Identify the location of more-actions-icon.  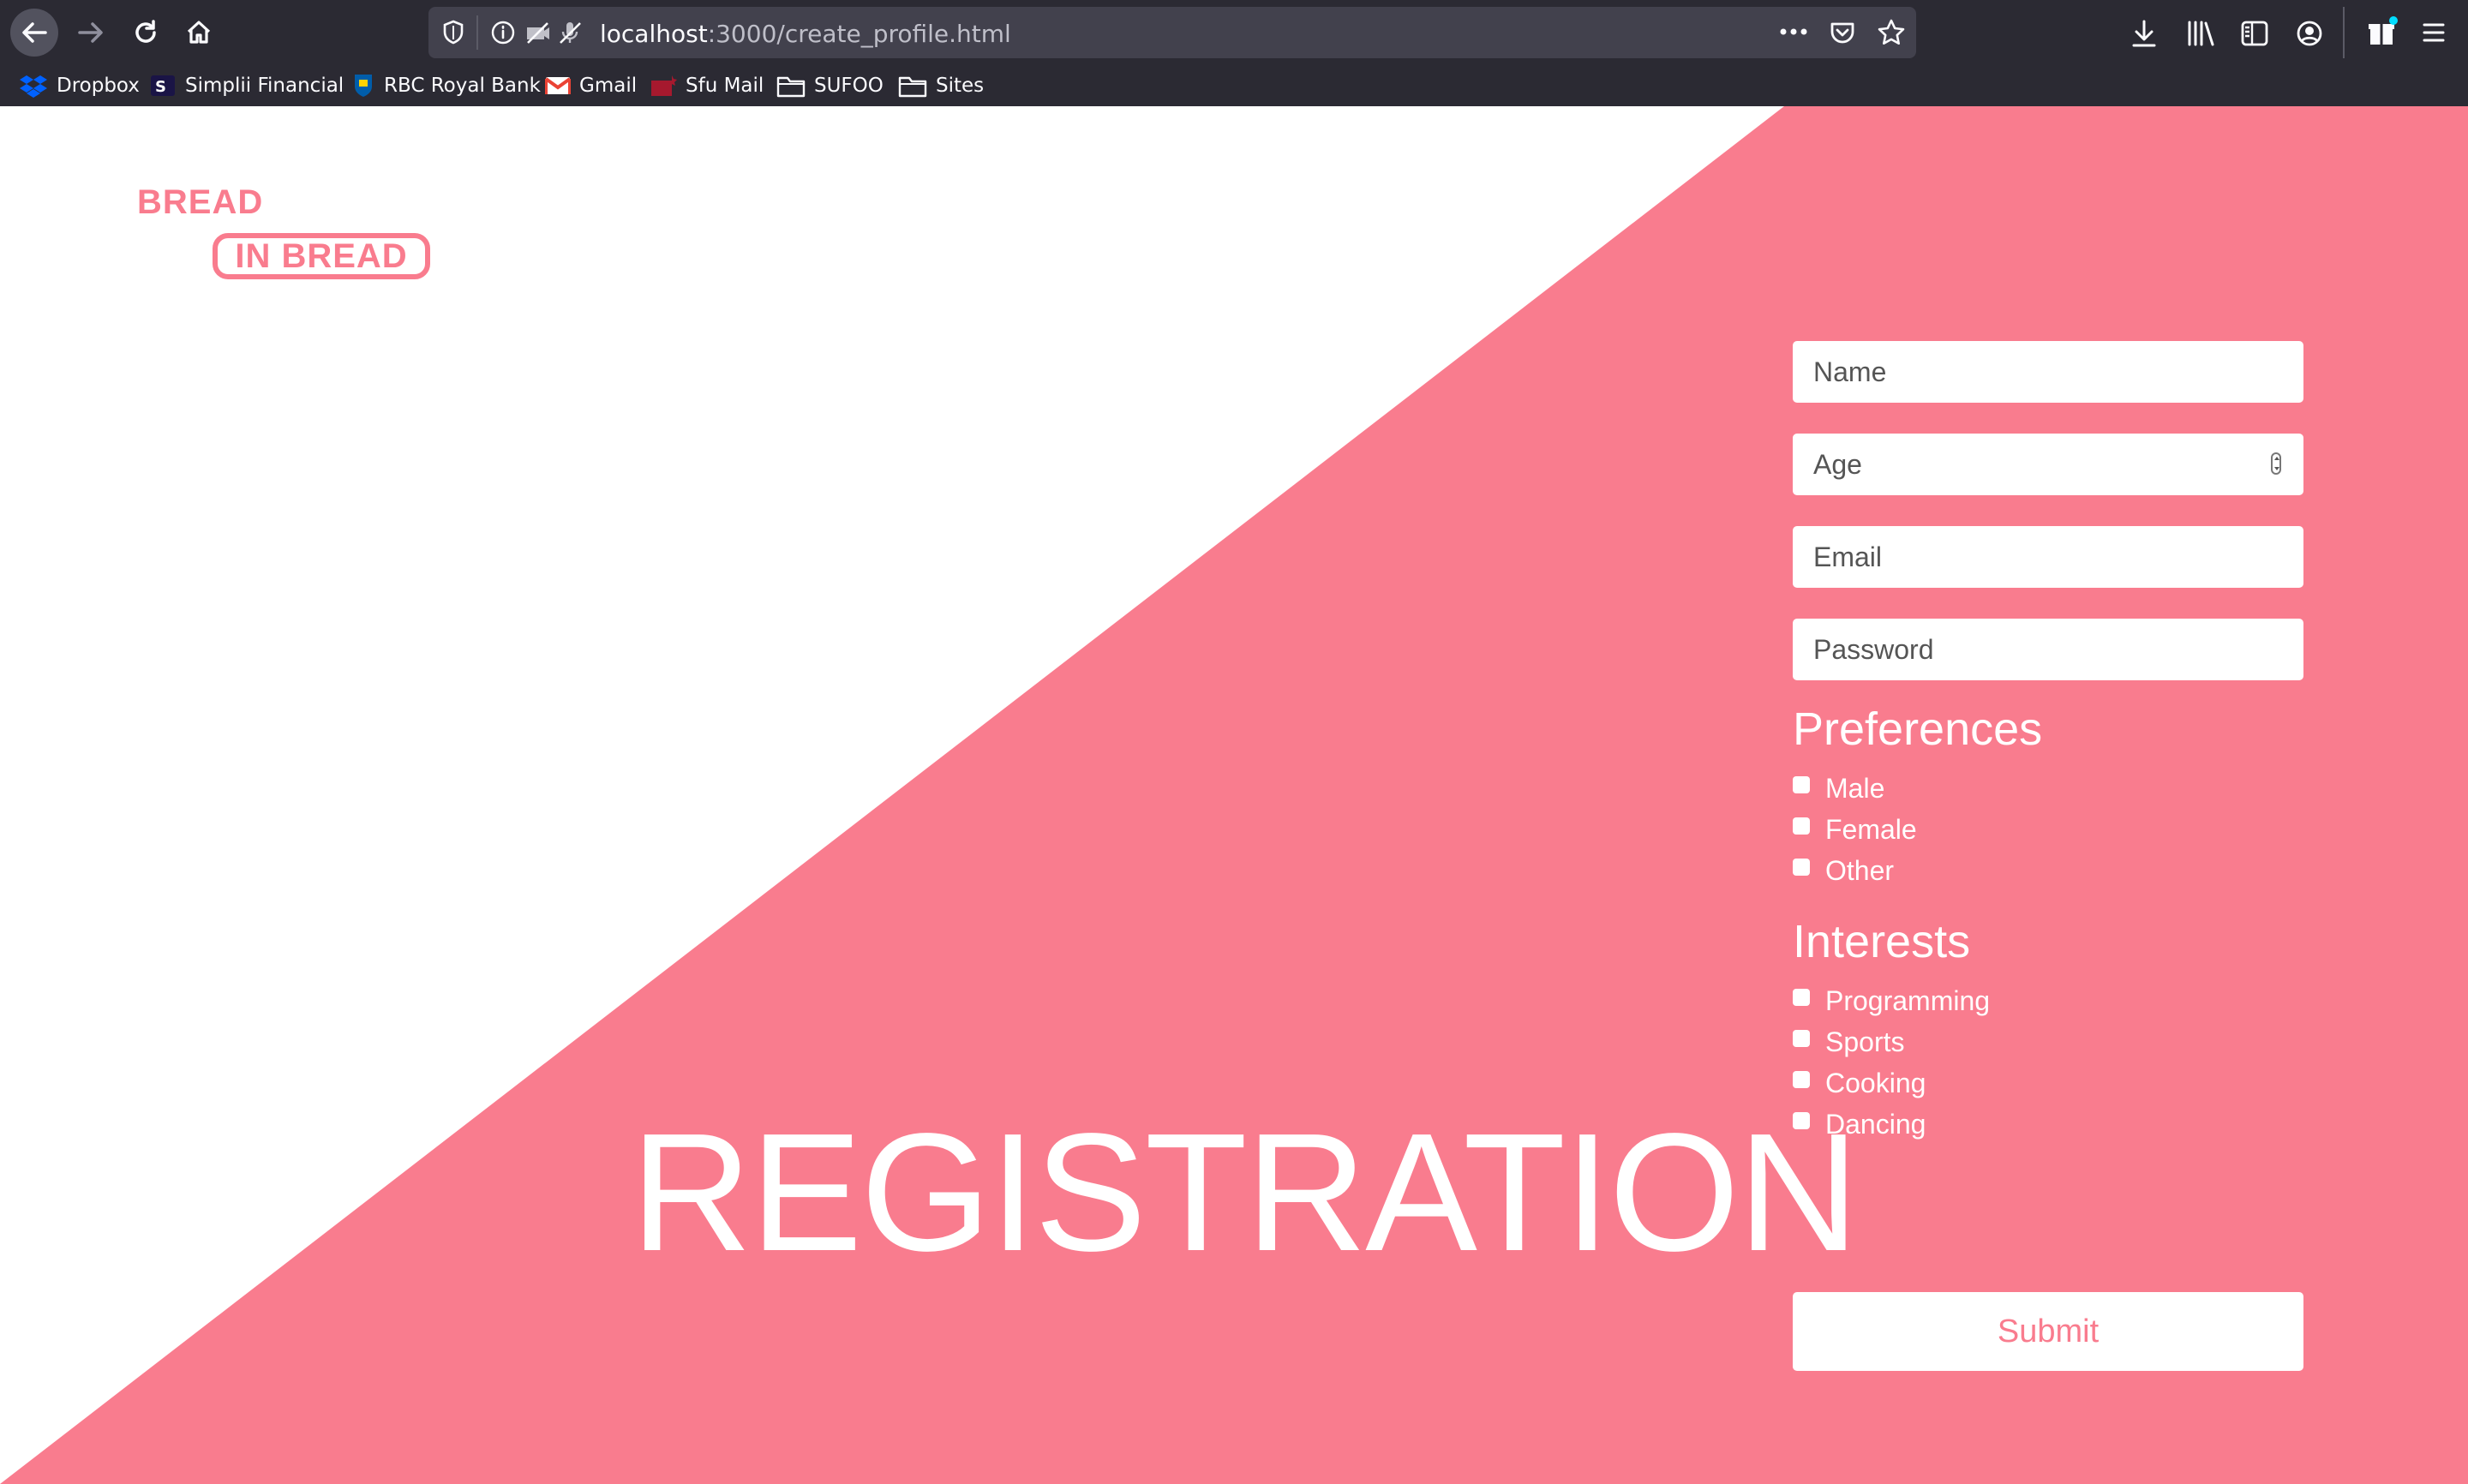
(1793, 32).